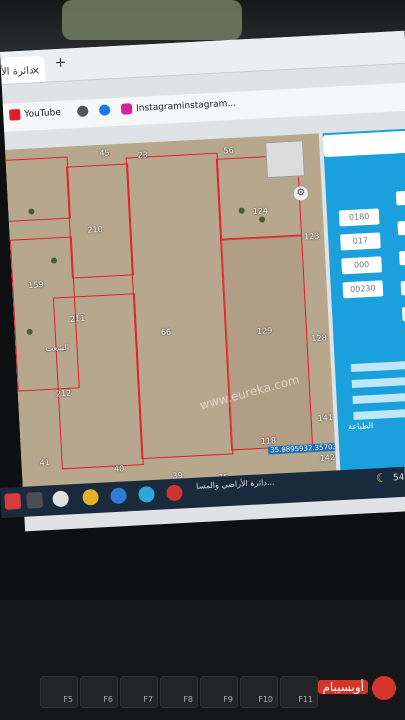 The height and width of the screenshot is (720, 405). I want to click on battery-percent: 54, so click(398, 478).